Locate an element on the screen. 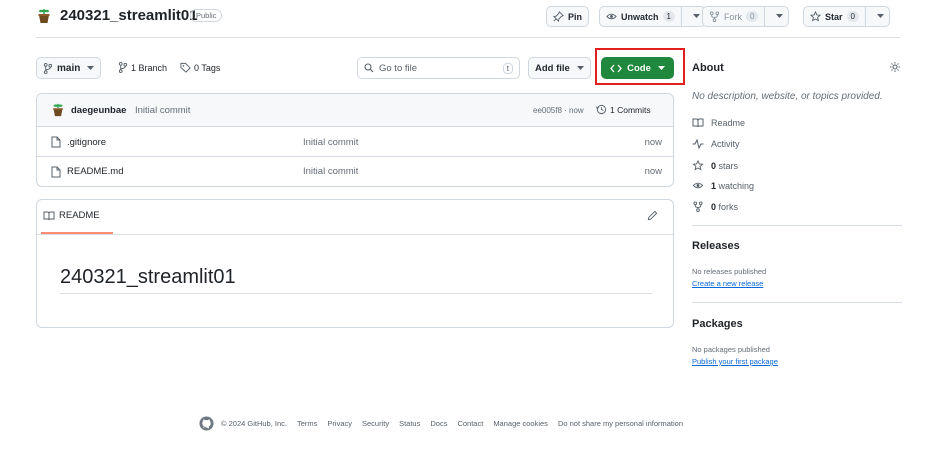 The image size is (936, 458). file-name: README.md is located at coordinates (95, 171).